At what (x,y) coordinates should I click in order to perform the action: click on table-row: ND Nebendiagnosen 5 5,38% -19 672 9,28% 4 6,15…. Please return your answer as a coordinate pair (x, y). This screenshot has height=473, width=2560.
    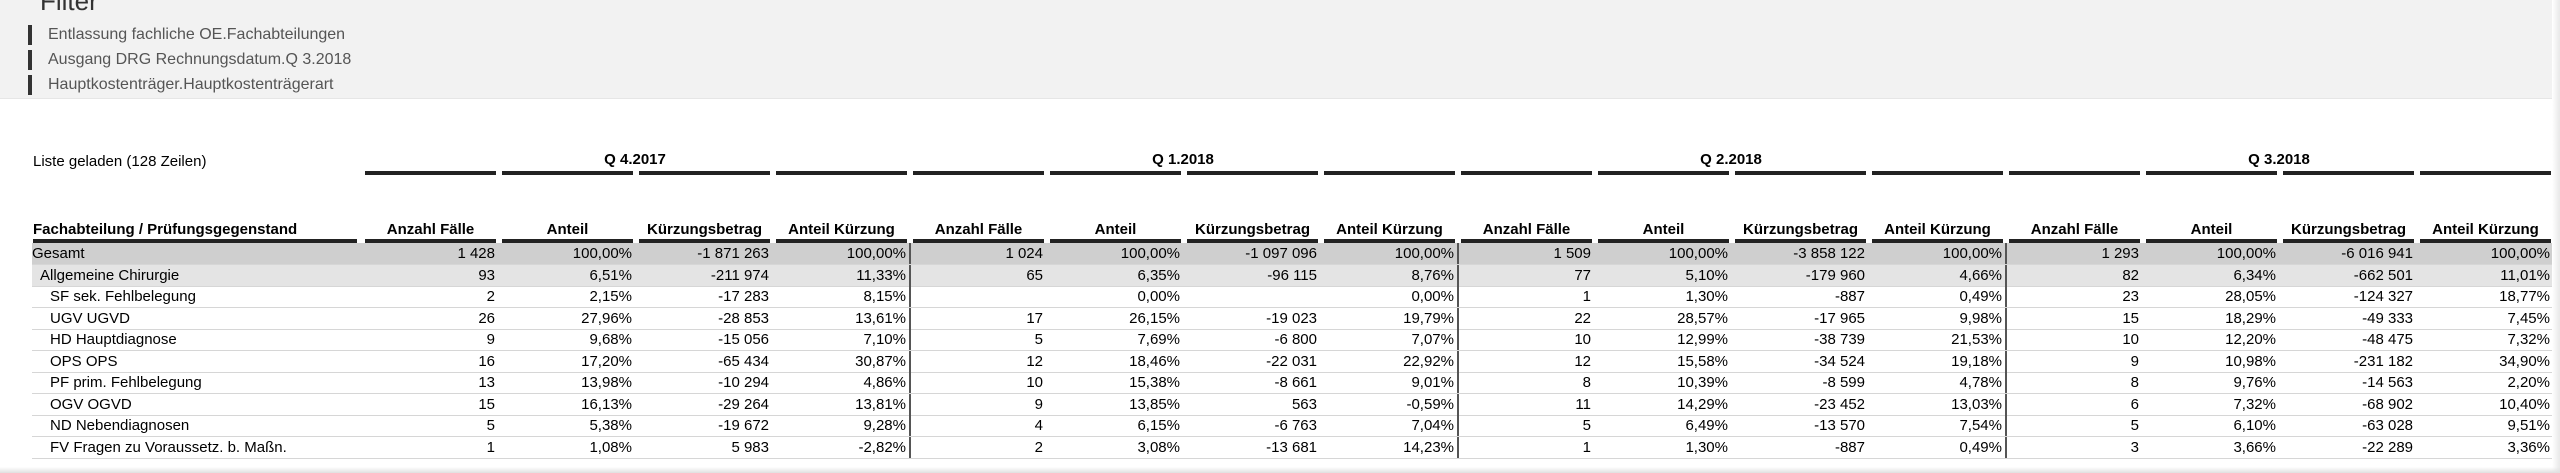
    Looking at the image, I should click on (1296, 426).